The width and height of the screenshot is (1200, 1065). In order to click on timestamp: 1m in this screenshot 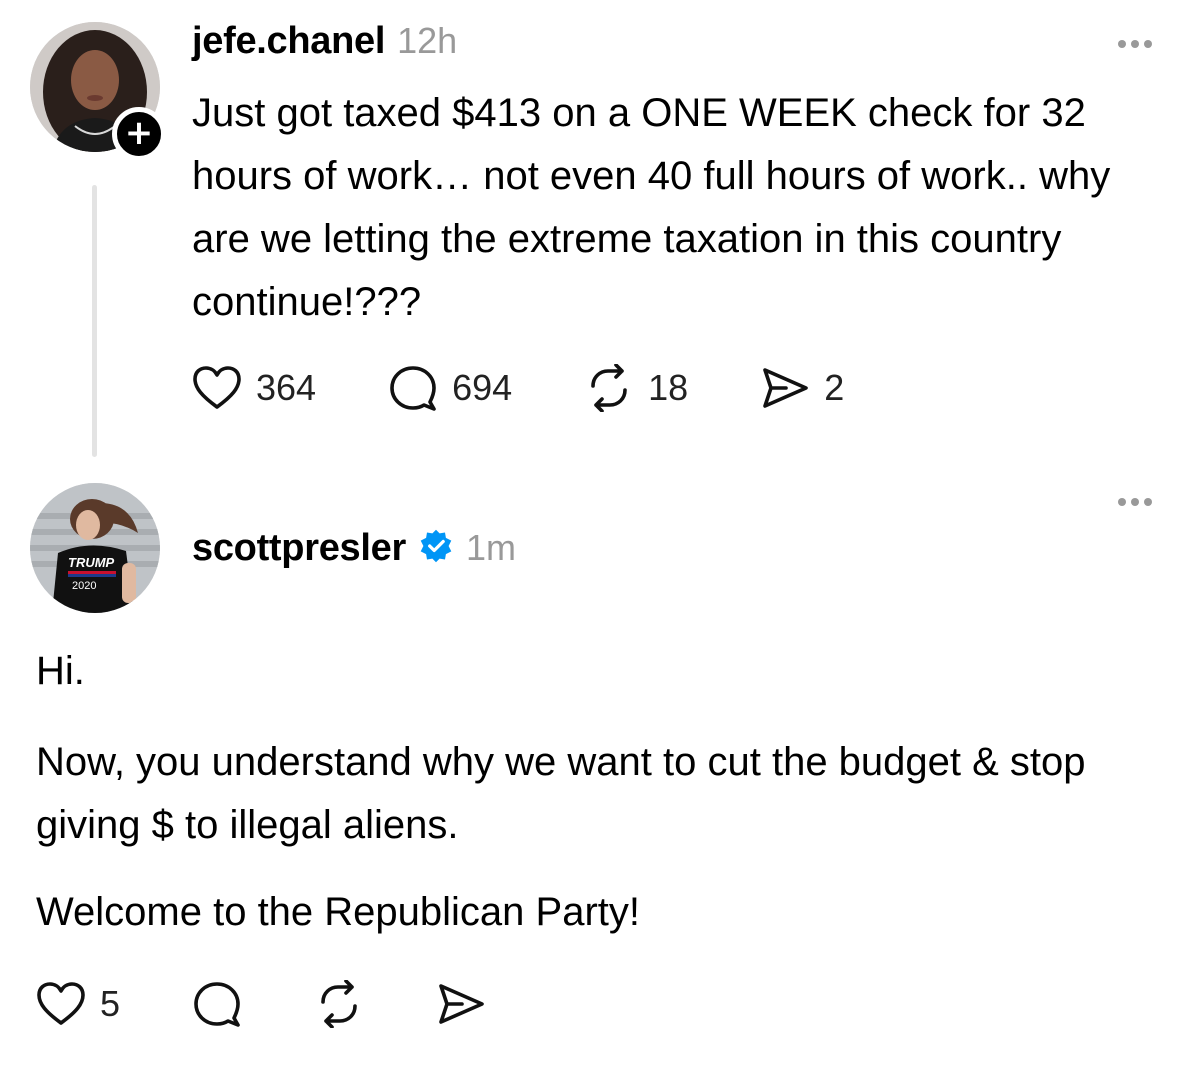, I will do `click(490, 547)`.